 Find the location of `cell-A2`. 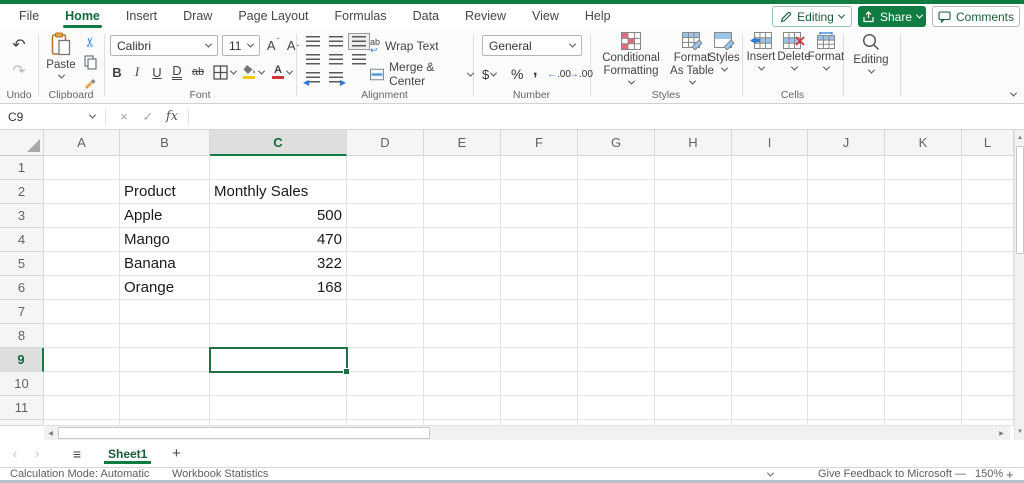

cell-A2 is located at coordinates (82, 192).